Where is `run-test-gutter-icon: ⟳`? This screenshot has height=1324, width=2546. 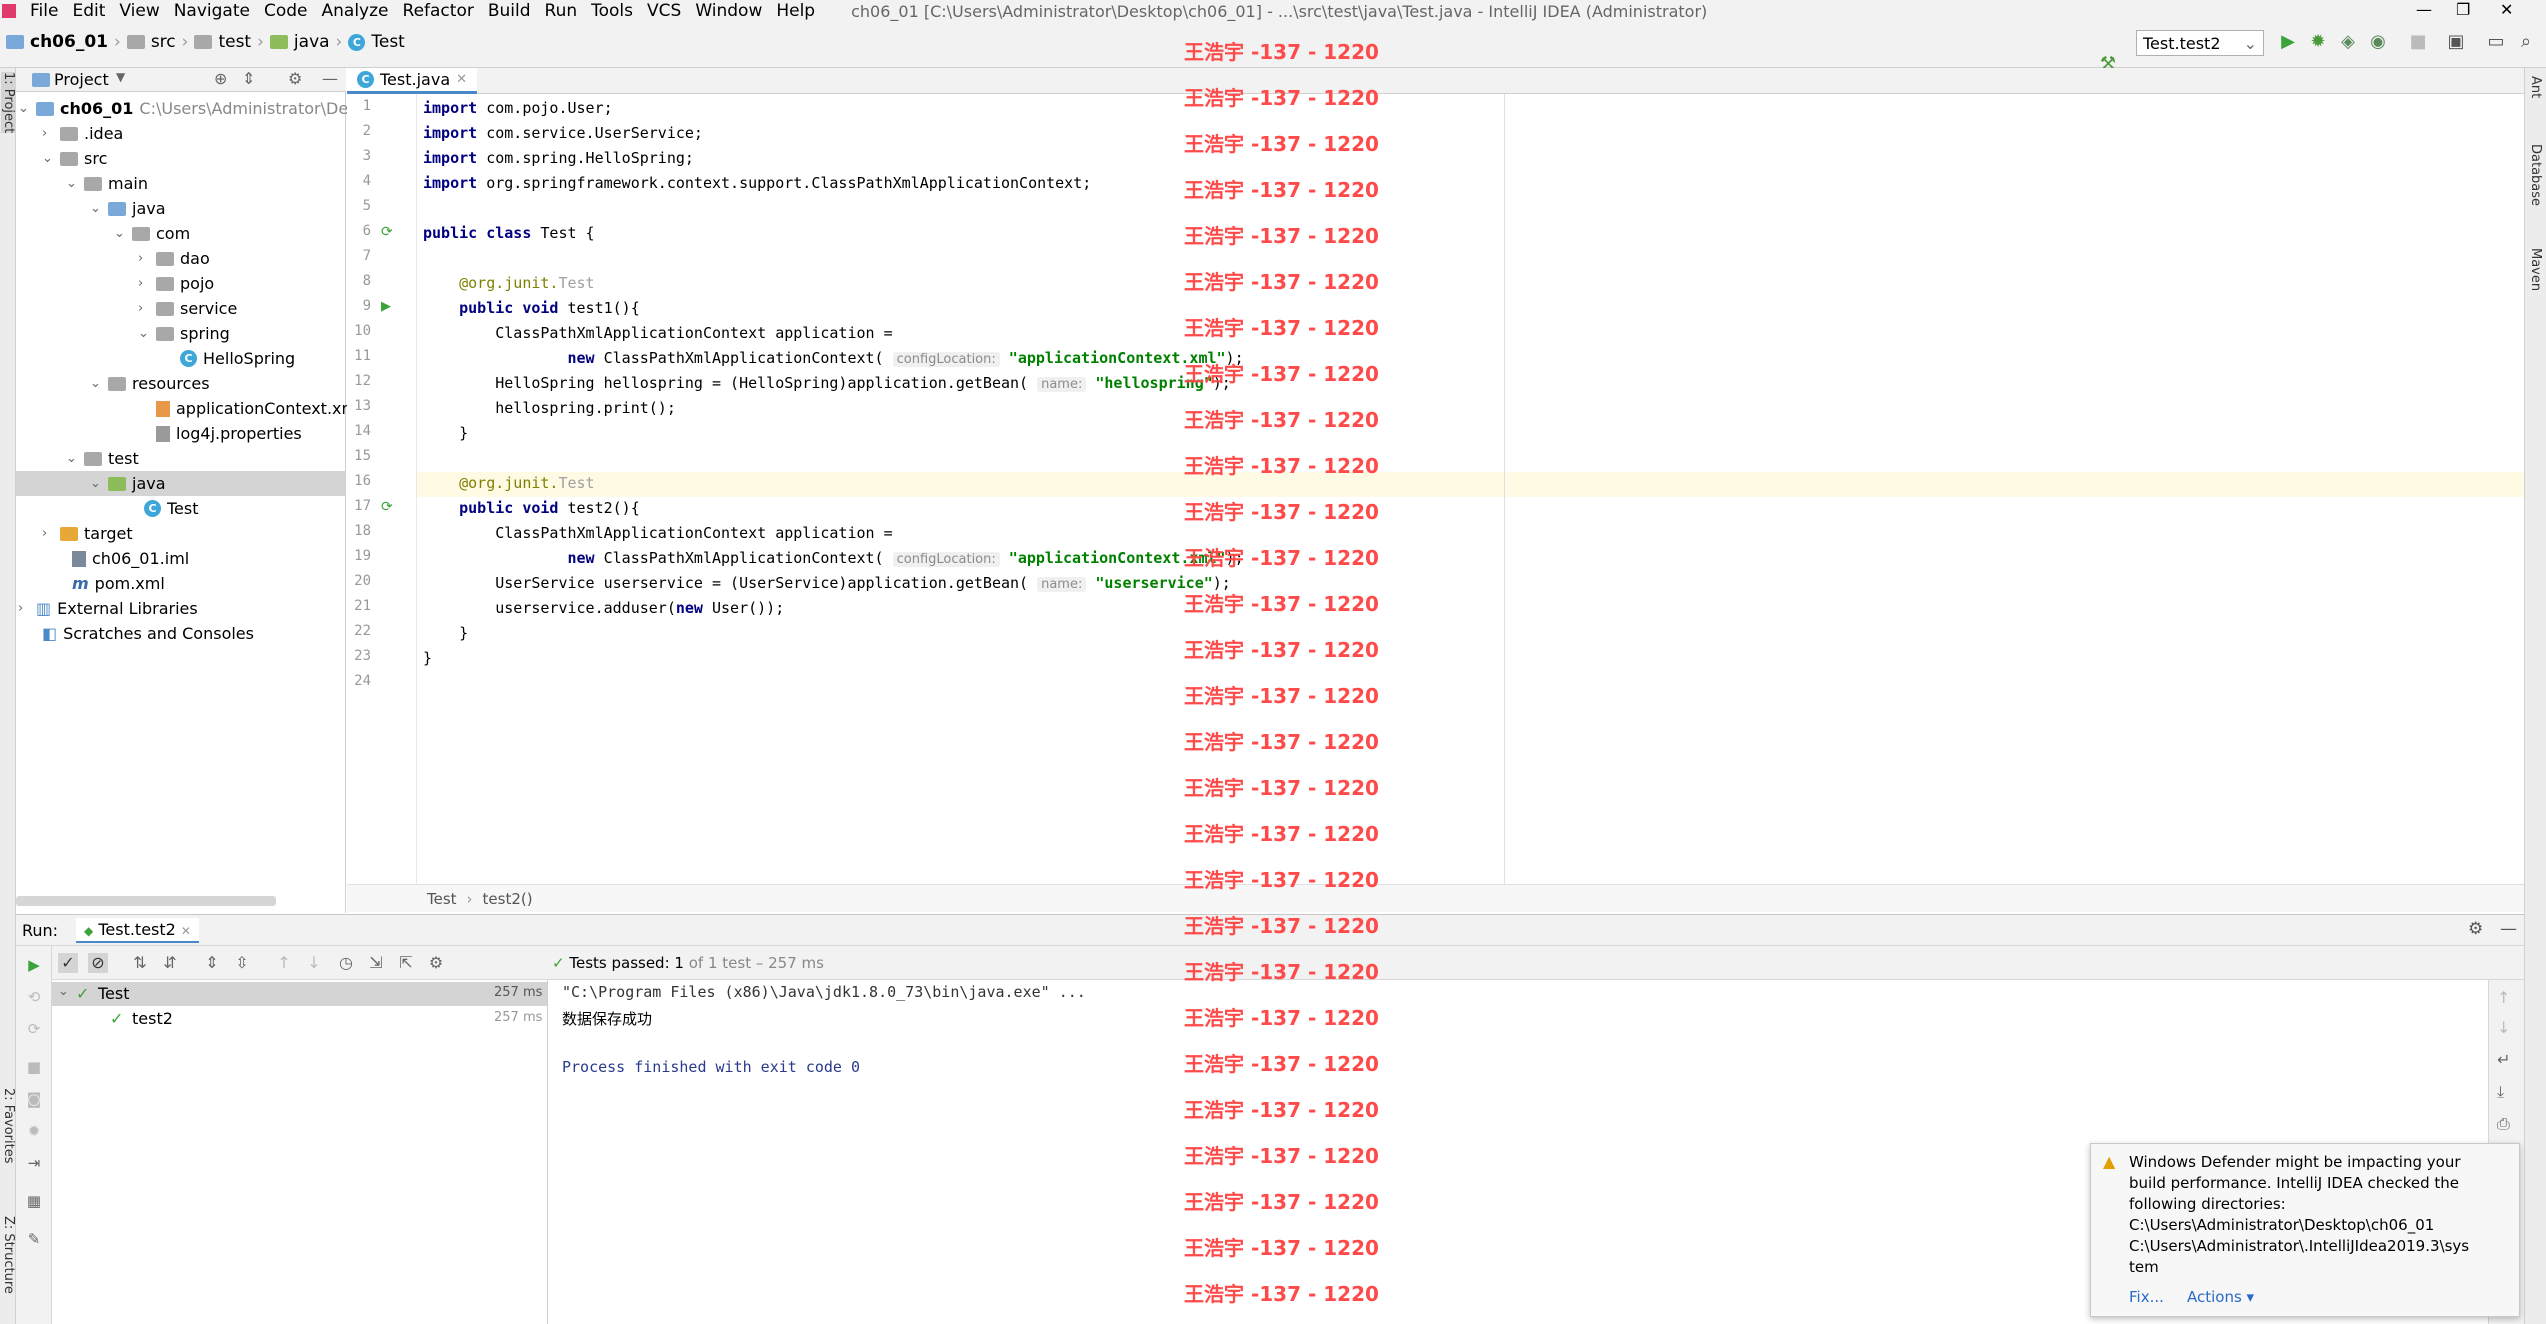
run-test-gutter-icon: ⟳ is located at coordinates (387, 507).